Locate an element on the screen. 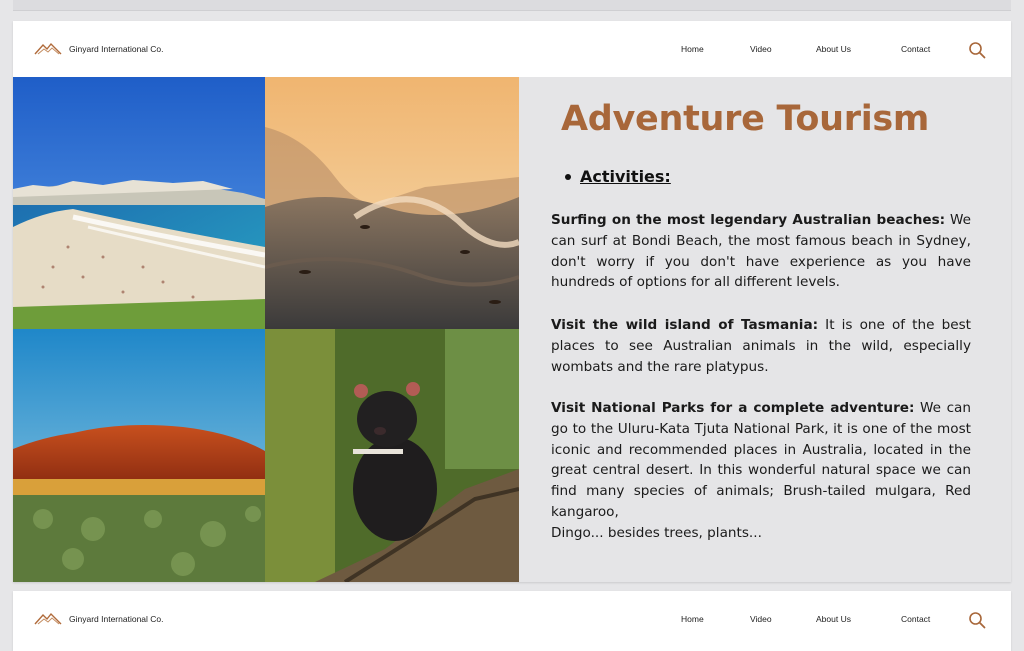 This screenshot has width=1024, height=651. beach-photo is located at coordinates (139, 203).